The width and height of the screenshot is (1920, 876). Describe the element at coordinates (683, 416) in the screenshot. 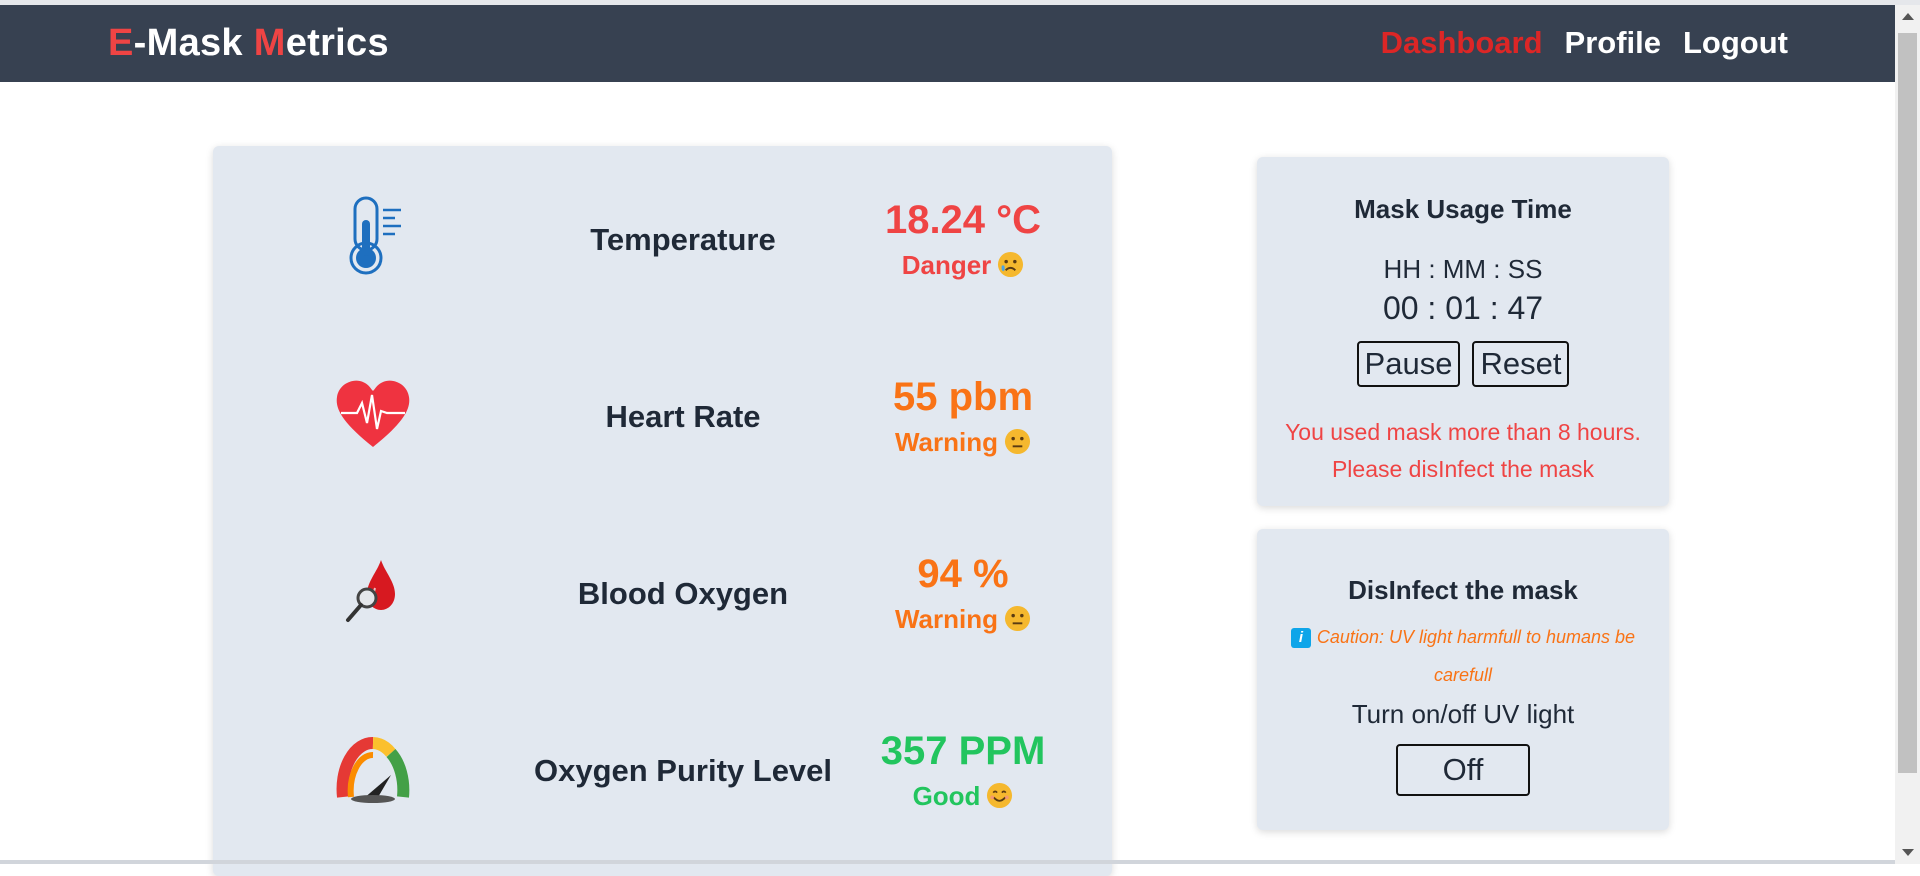

I see `sensor-label: Heart Rate` at that location.